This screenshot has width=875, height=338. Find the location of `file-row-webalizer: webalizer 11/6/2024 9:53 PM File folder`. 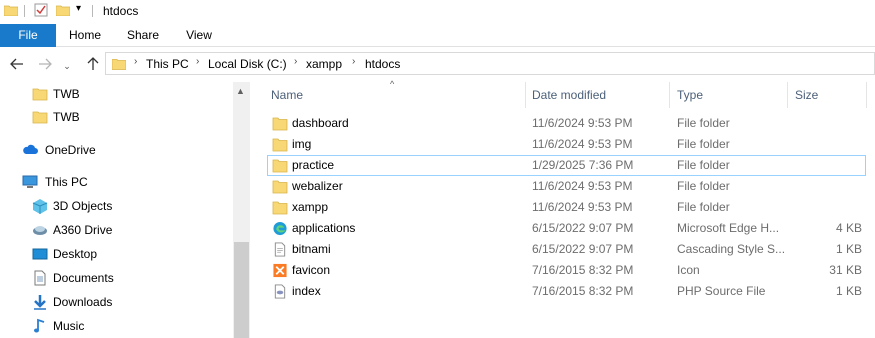

file-row-webalizer: webalizer 11/6/2024 9:53 PM File folder is located at coordinates (566, 186).